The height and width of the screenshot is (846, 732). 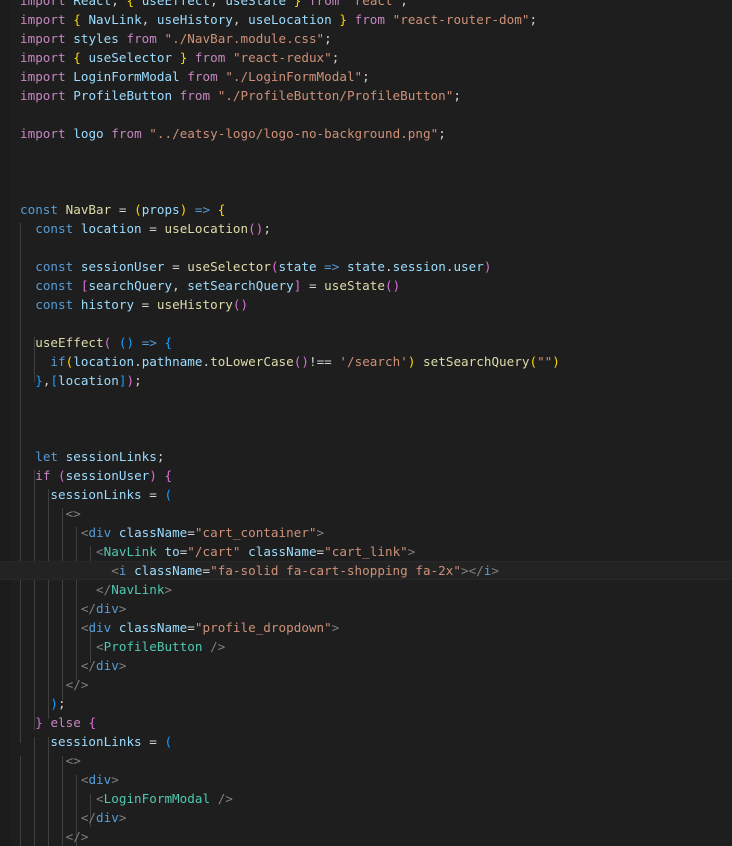 I want to click on code-token: if, so click(x=43, y=475).